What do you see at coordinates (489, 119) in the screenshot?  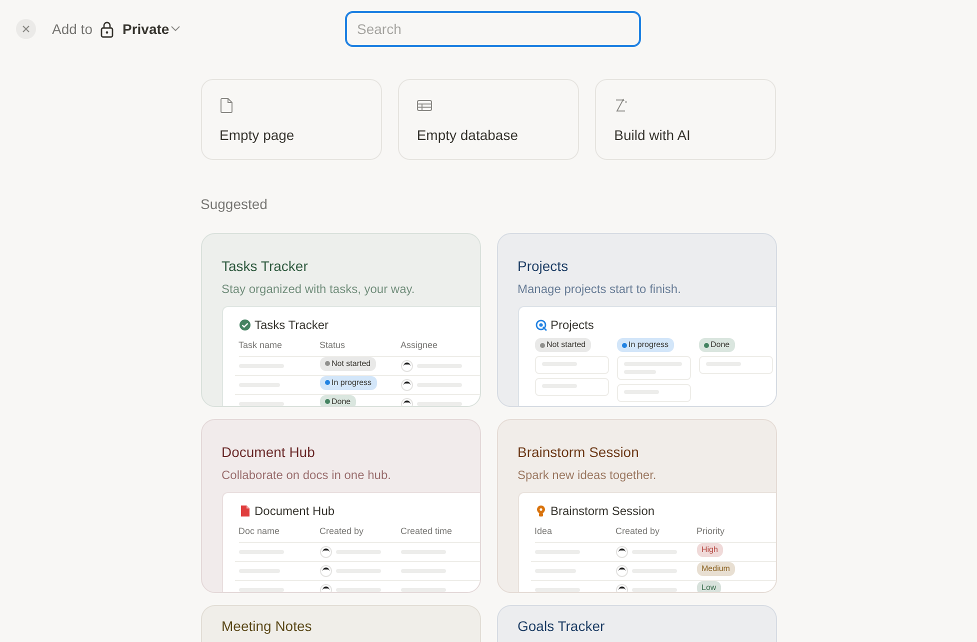 I see `database-option: Empty database` at bounding box center [489, 119].